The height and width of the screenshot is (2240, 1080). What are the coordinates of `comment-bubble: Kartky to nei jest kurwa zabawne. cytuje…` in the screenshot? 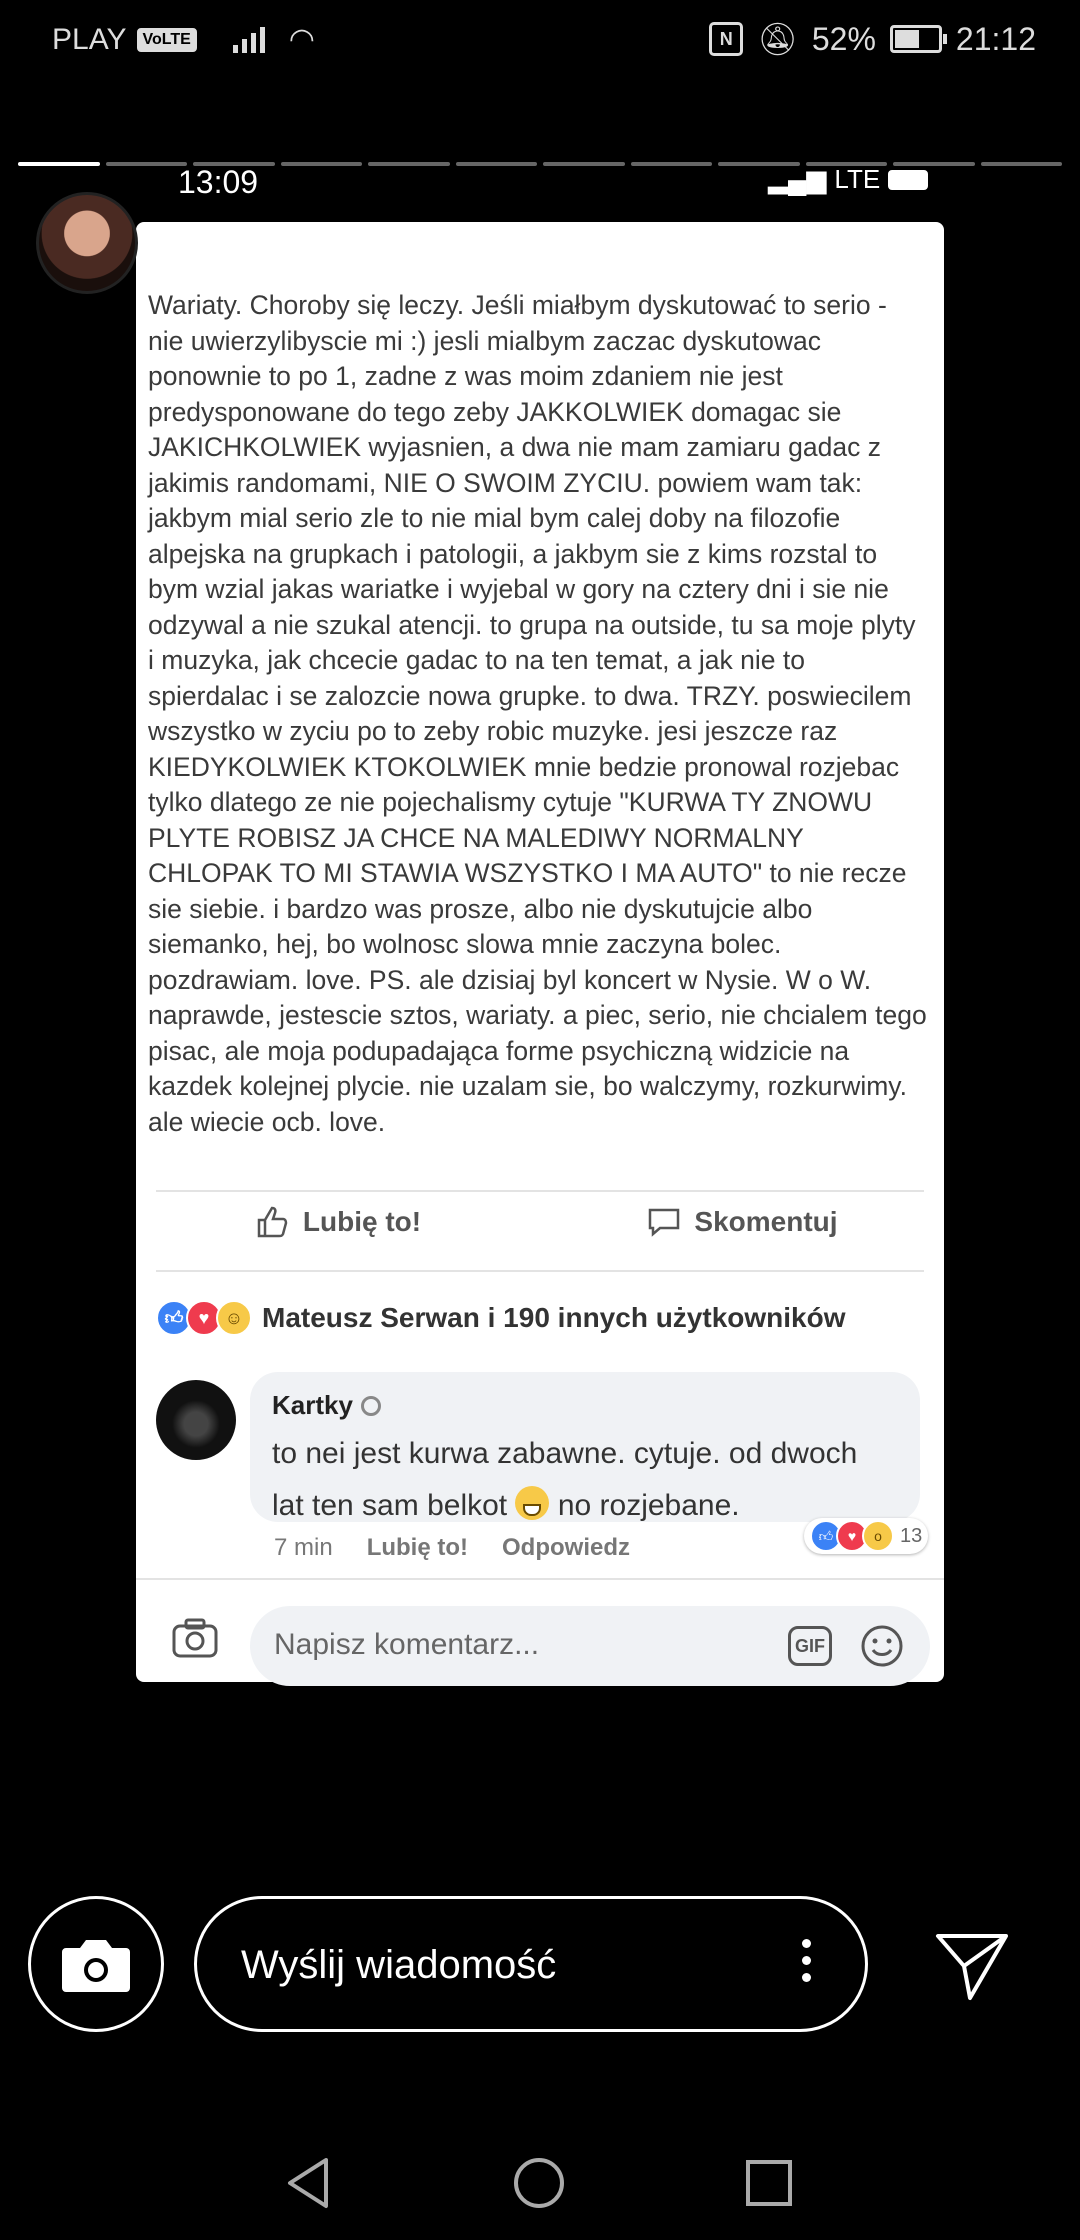 It's located at (585, 1447).